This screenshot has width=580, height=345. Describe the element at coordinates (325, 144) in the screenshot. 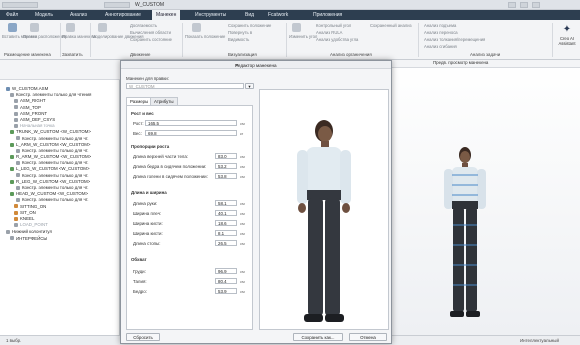

I see `manikin-neck` at that location.